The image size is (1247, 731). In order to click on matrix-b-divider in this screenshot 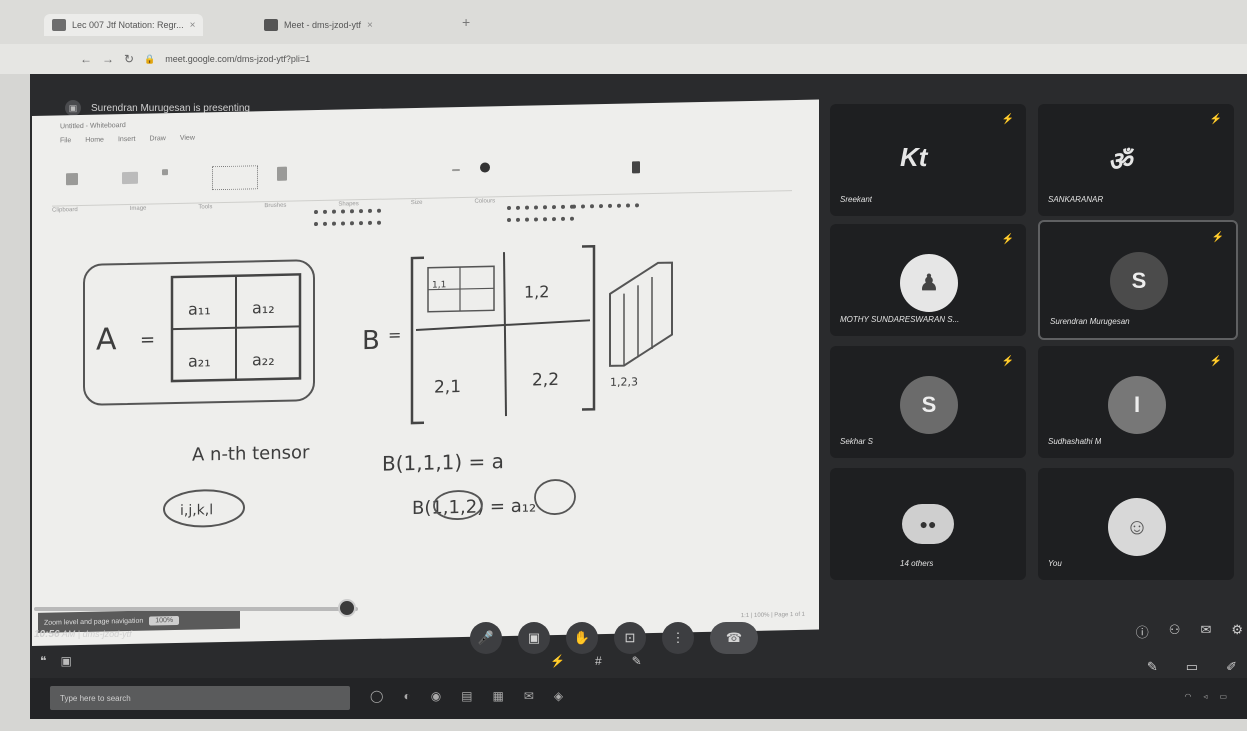, I will do `click(505, 334)`.